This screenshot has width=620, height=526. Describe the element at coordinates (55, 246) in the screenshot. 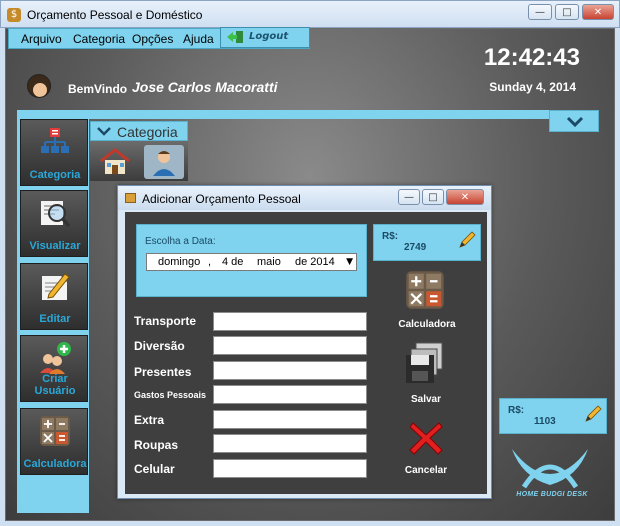

I see `sidebar-item-label: Visualizar` at that location.